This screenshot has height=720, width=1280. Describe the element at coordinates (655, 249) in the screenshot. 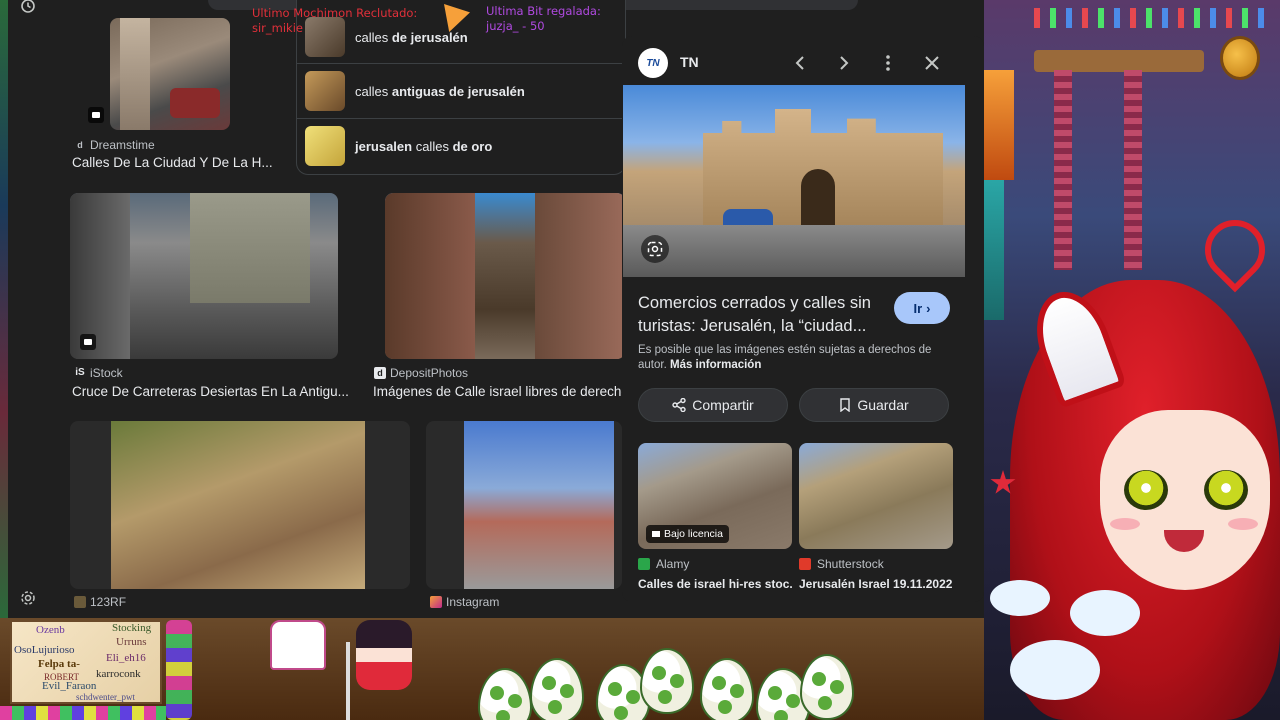

I see `lens-icon` at that location.